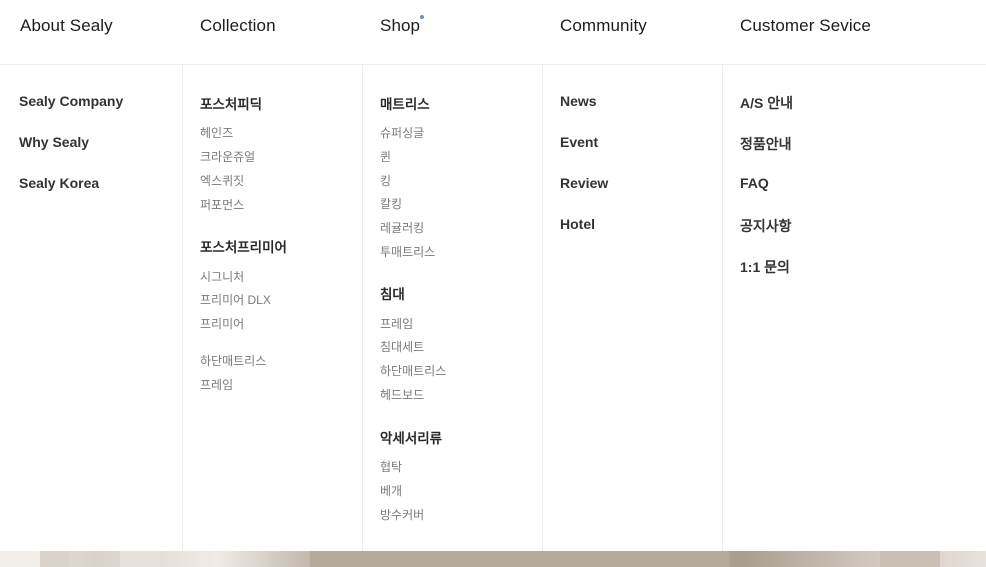  I want to click on new-indicator-dot, so click(422, 17).